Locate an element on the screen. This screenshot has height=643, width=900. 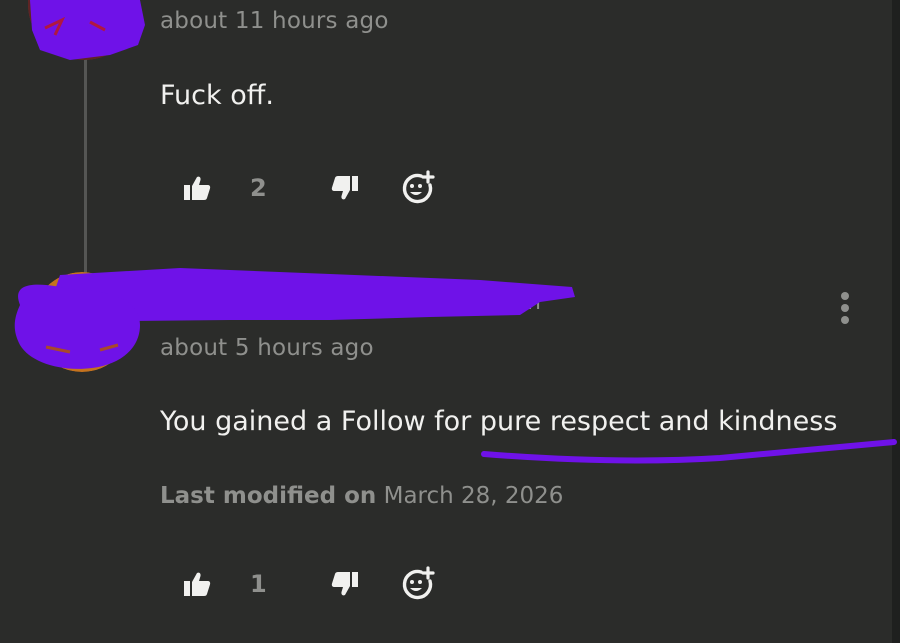
like-count: 1 is located at coordinates (258, 584).